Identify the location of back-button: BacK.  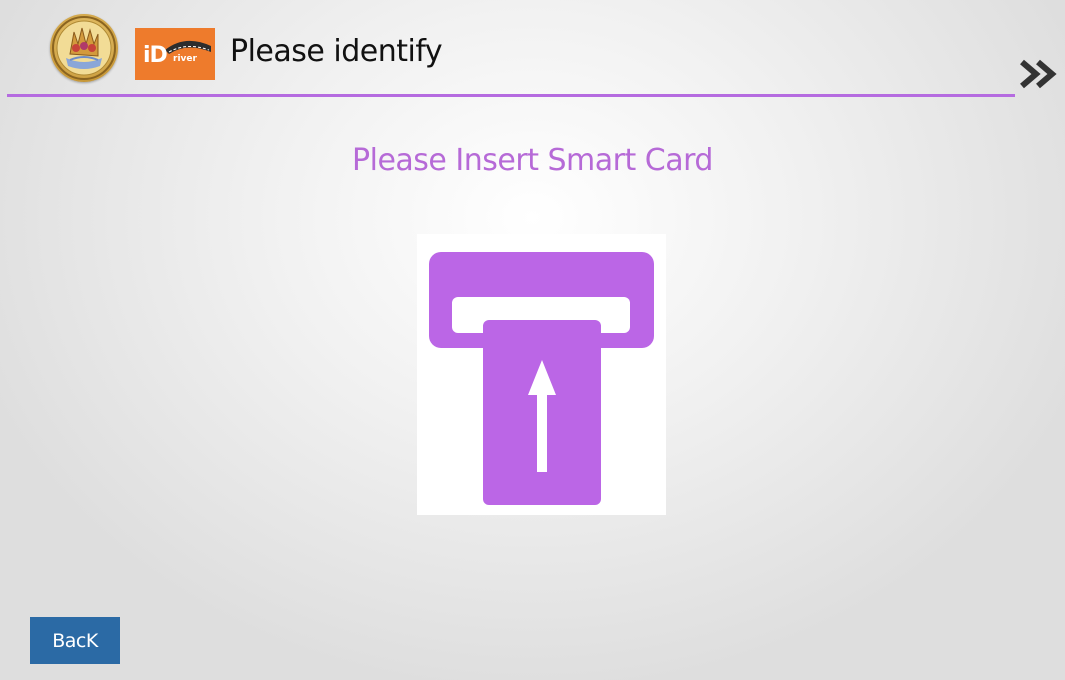
(75, 640).